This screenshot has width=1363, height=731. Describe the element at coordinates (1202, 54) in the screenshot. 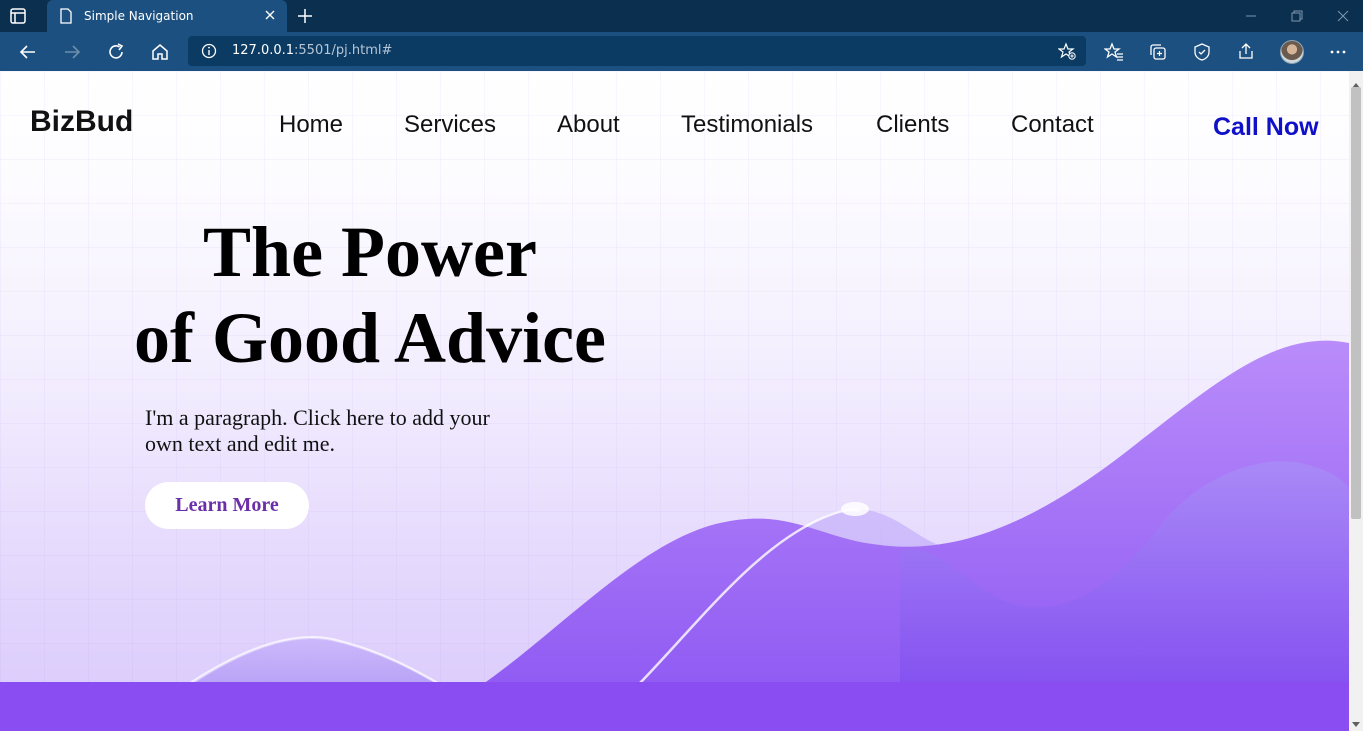

I see `browser-essentials-icon` at that location.